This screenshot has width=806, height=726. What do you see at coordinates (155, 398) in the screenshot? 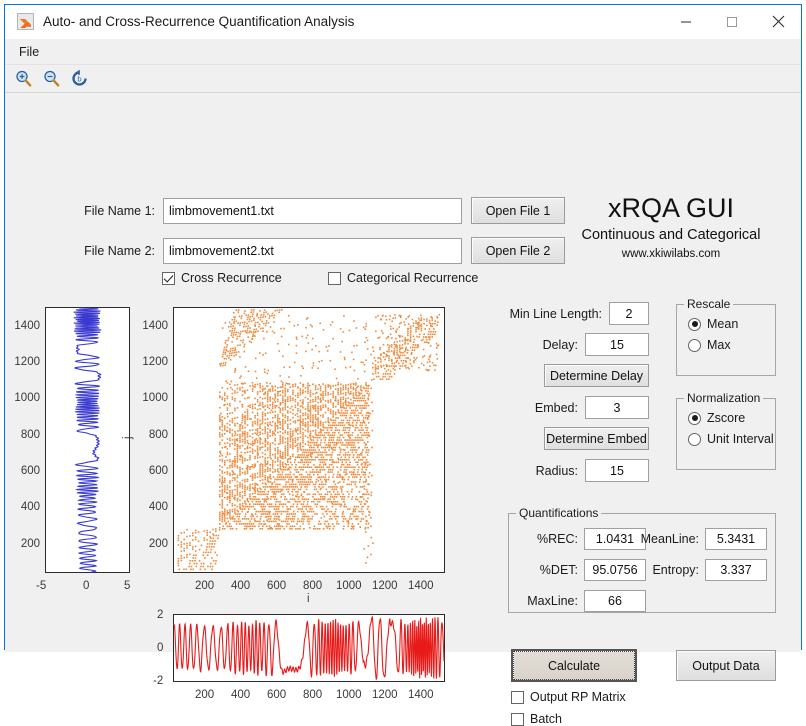
I see `rp-ytick-1000: 1000` at bounding box center [155, 398].